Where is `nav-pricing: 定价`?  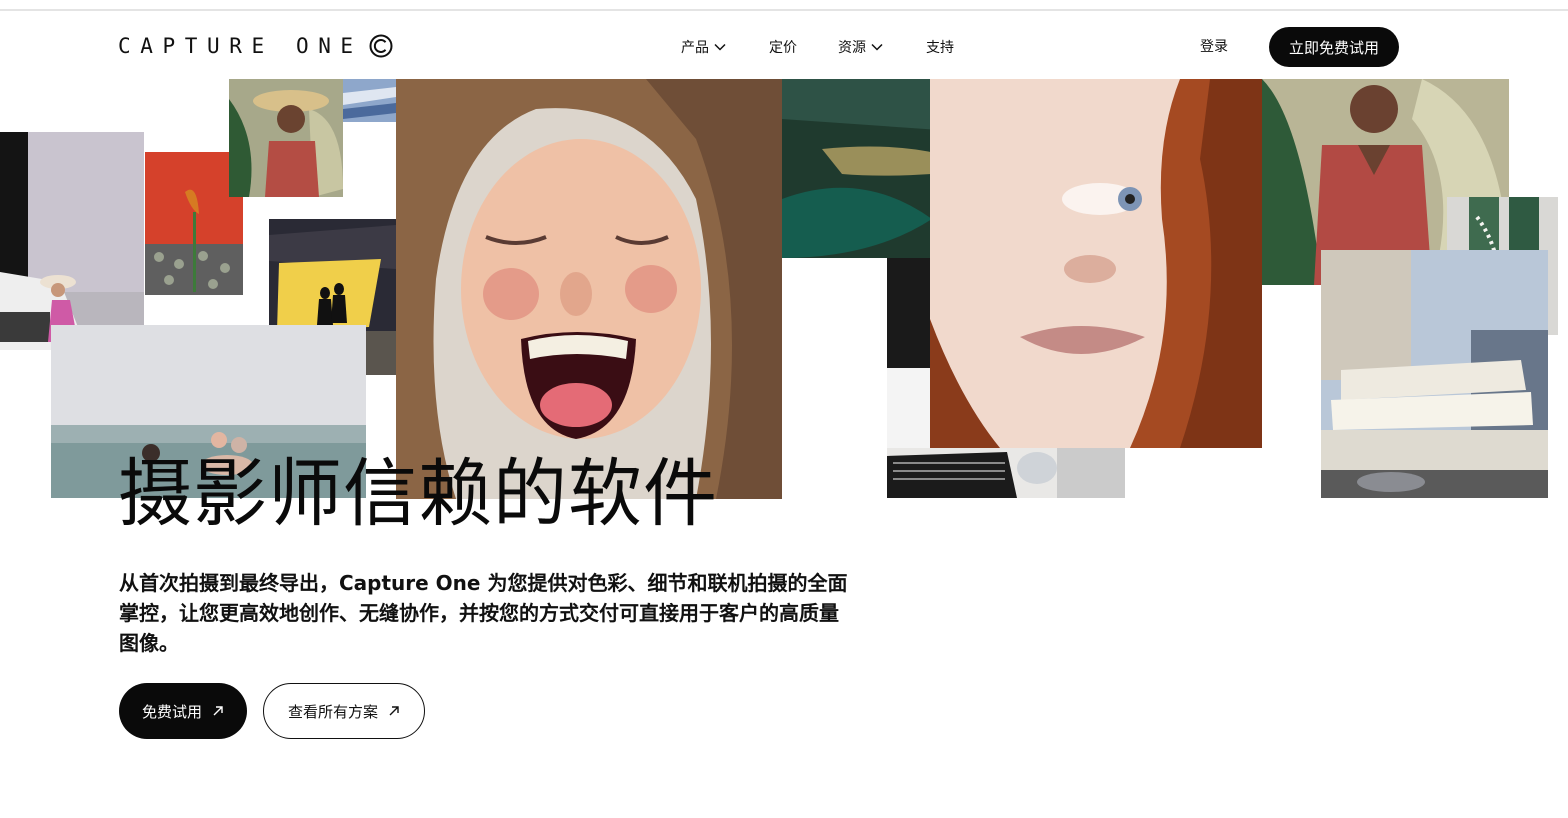 nav-pricing: 定价 is located at coordinates (783, 47).